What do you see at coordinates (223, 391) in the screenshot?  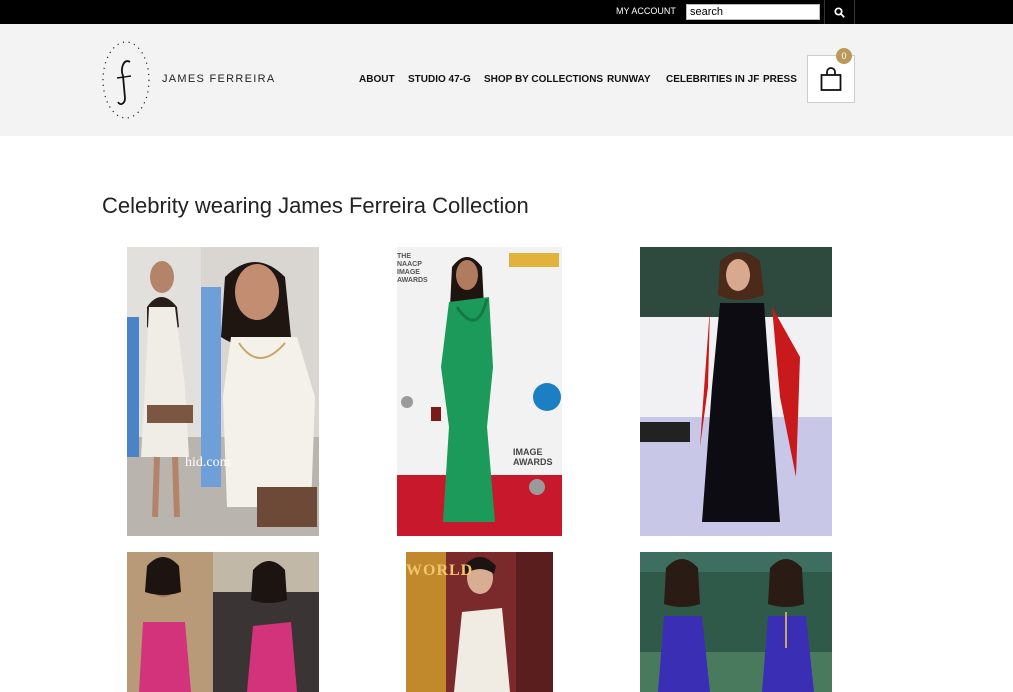 I see `gallery-photo-white-dress: hid.com` at bounding box center [223, 391].